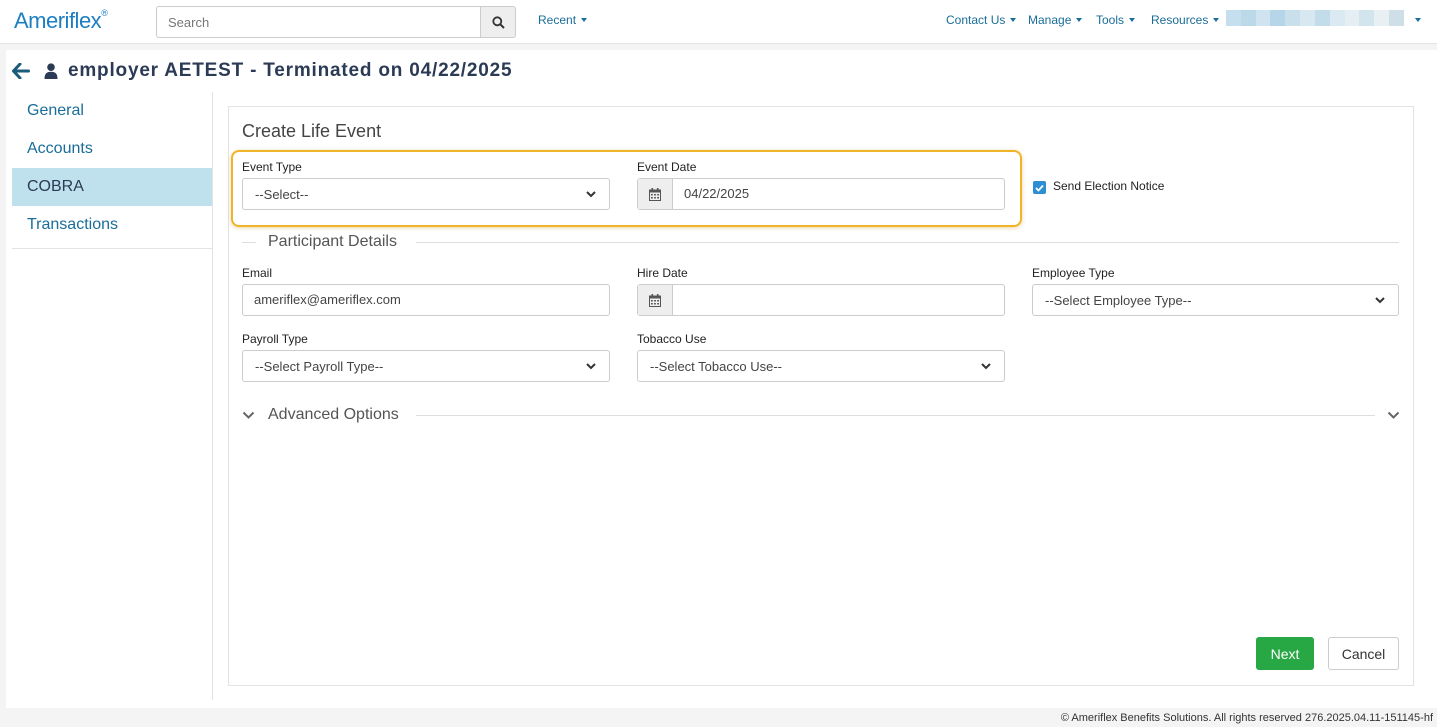  Describe the element at coordinates (426, 366) in the screenshot. I see `payroll-type-select: --Select Payroll Type--` at that location.